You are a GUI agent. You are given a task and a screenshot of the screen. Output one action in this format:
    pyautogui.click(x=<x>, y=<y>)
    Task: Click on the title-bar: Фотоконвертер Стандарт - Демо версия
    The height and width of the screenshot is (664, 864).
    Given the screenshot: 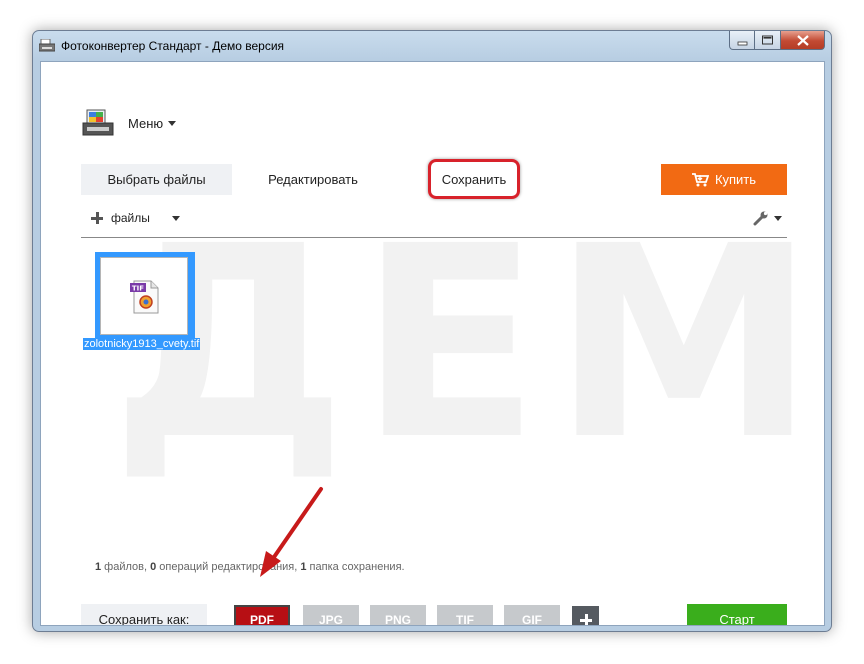 What is the action you would take?
    pyautogui.click(x=432, y=46)
    